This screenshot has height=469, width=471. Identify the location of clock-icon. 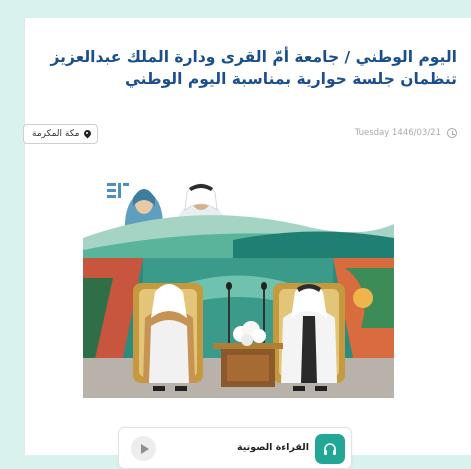
(452, 133).